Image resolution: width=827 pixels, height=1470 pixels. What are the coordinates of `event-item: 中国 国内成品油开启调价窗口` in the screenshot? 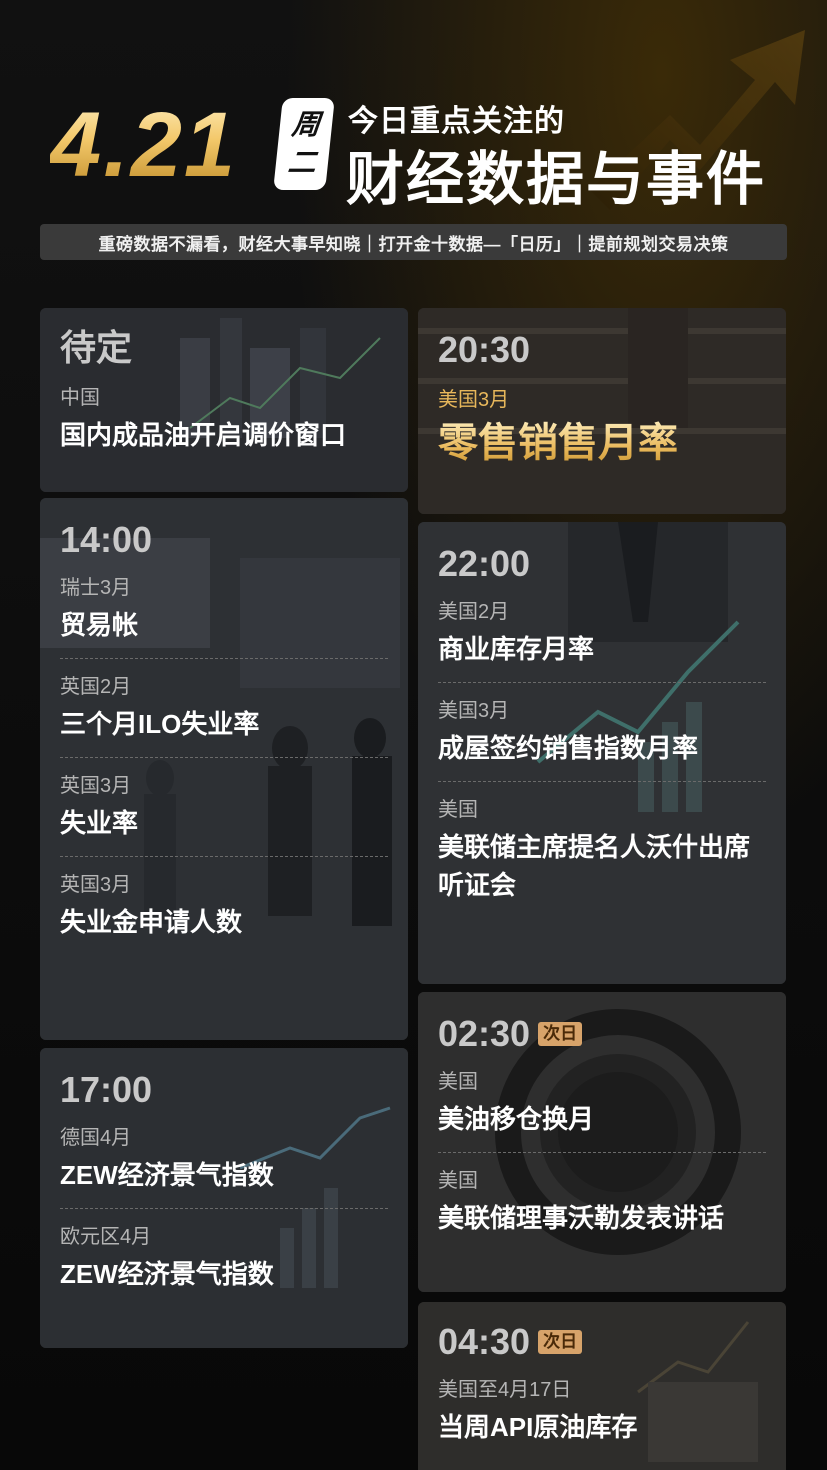 It's located at (224, 419).